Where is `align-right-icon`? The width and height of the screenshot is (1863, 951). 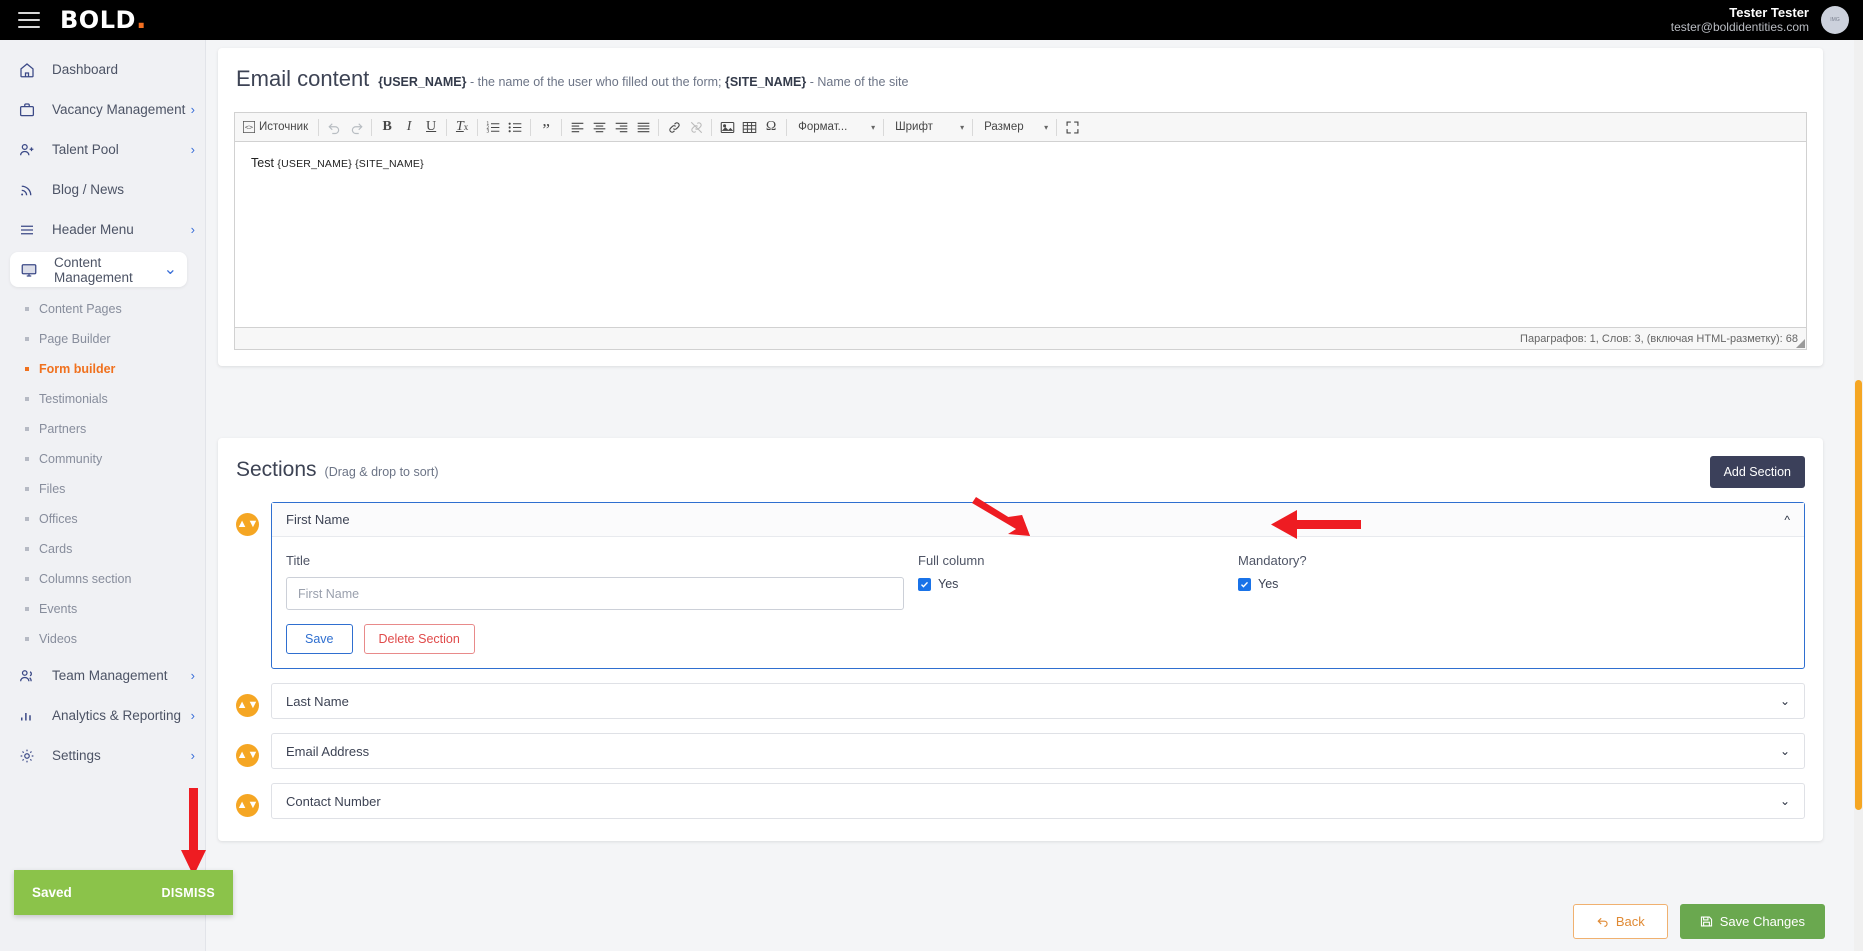 align-right-icon is located at coordinates (621, 127).